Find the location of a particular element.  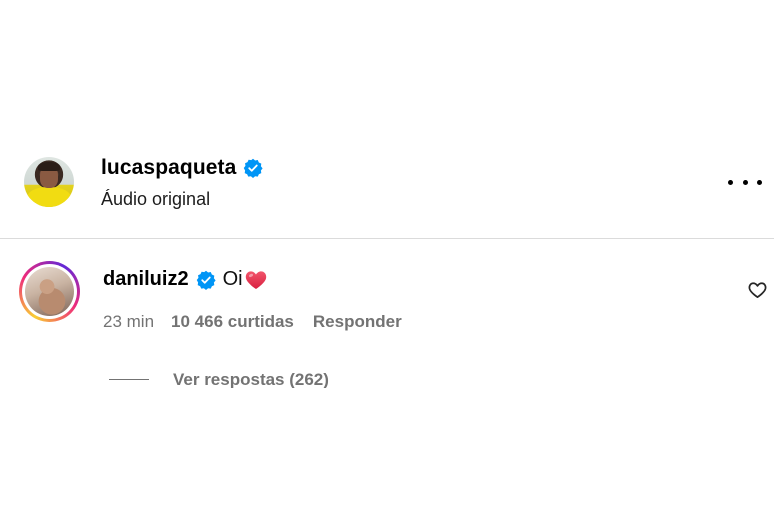

post-author-row: lucaspaqueta is located at coordinates (182, 168).